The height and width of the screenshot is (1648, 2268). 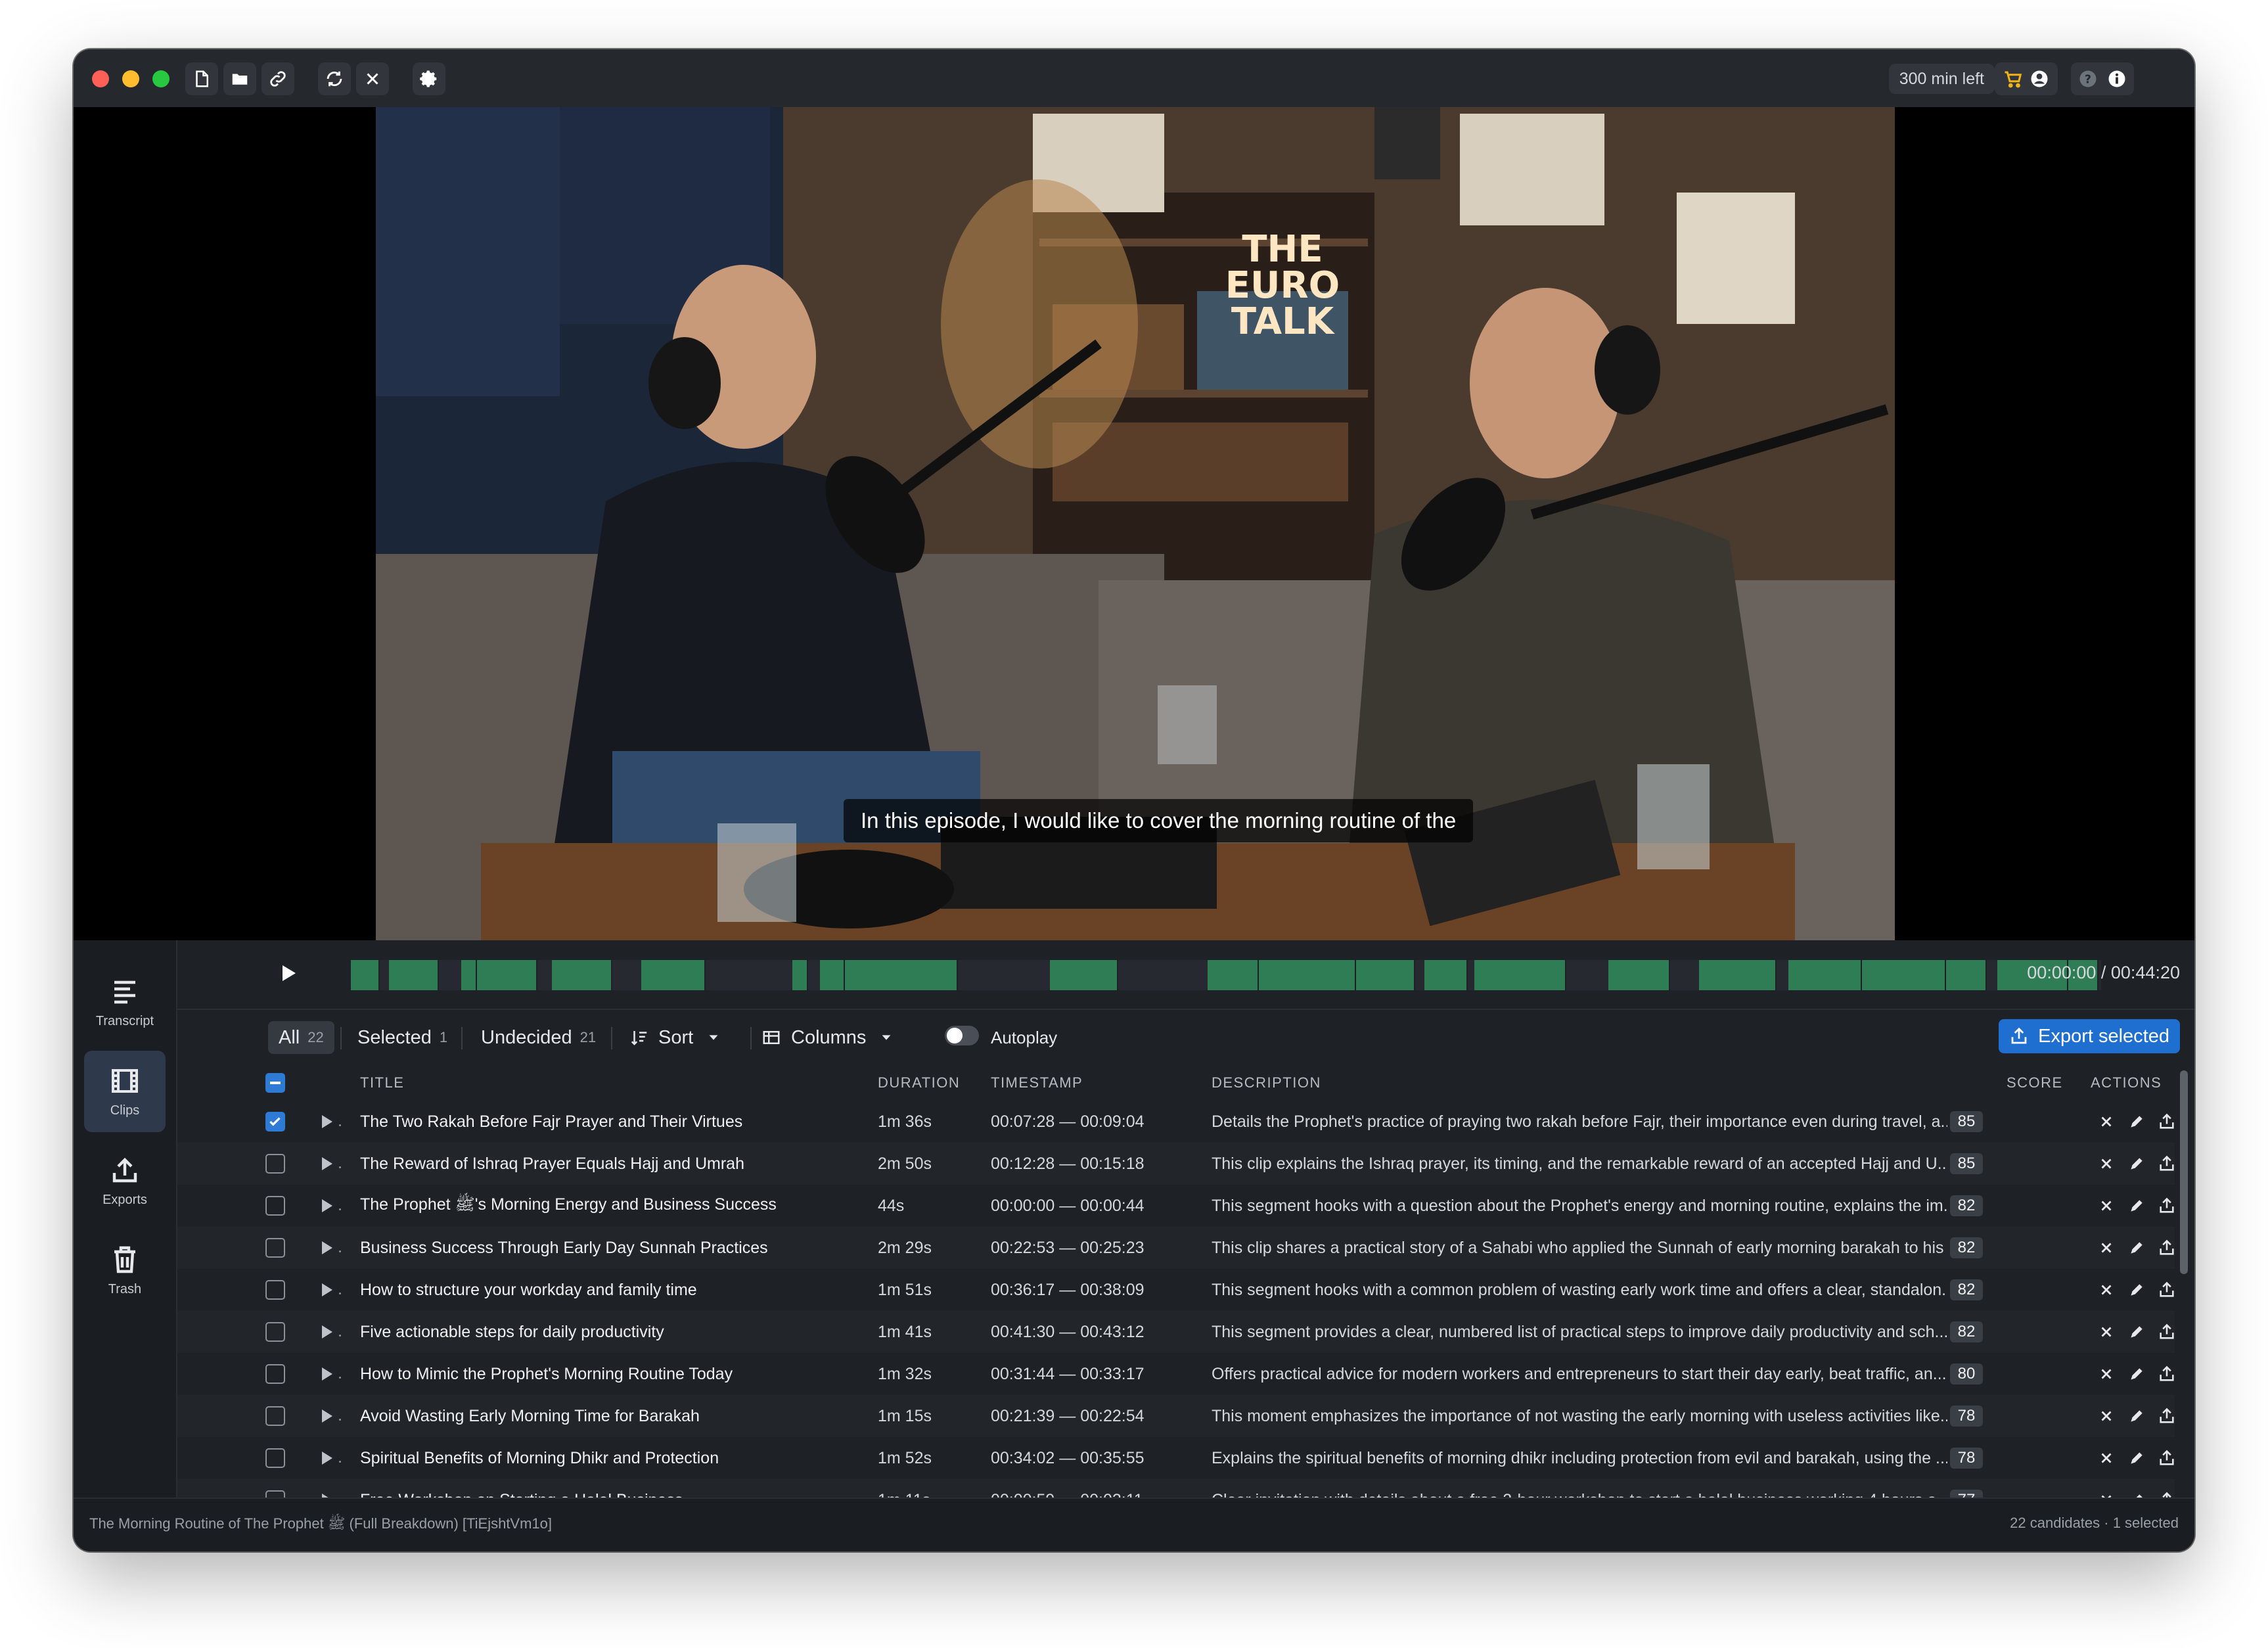 I want to click on help-icon: ?, so click(x=2088, y=79).